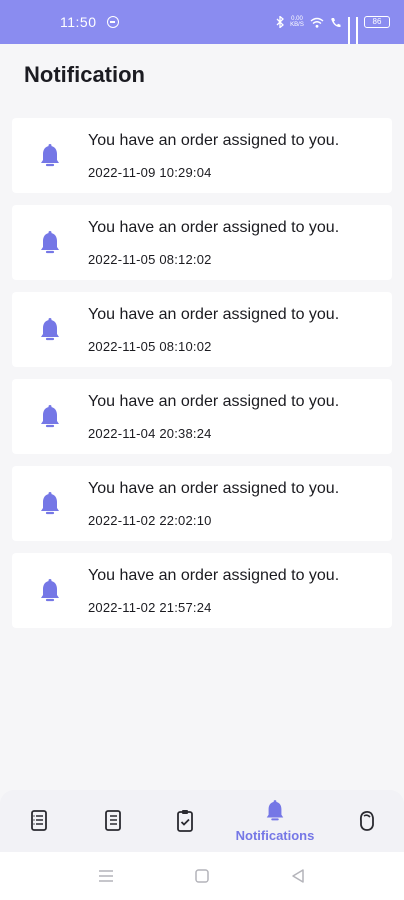 Image resolution: width=404 pixels, height=900 pixels. Describe the element at coordinates (275, 835) in the screenshot. I see `nav-label-notifications: Notifications` at that location.